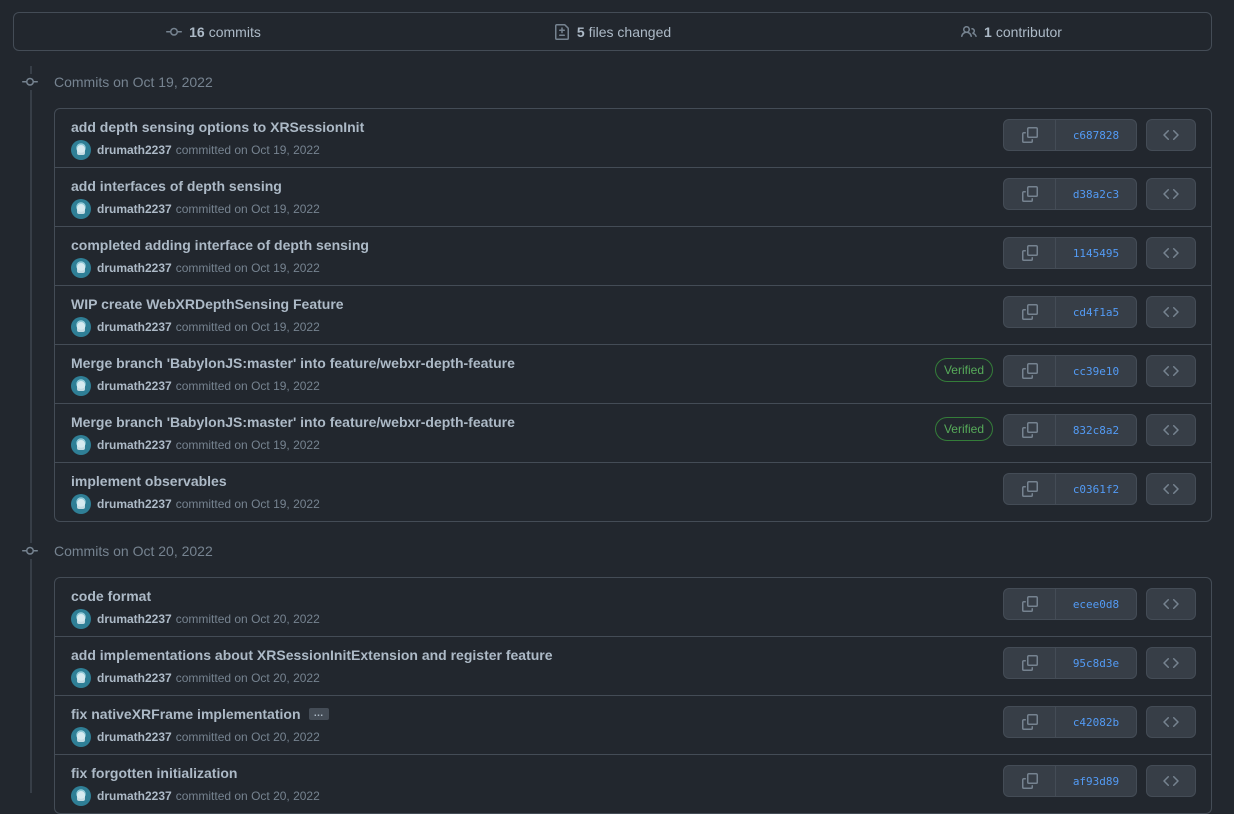 Image resolution: width=1234 pixels, height=814 pixels. What do you see at coordinates (1096, 430) in the screenshot?
I see `commit-sha-link: 832c8a2` at bounding box center [1096, 430].